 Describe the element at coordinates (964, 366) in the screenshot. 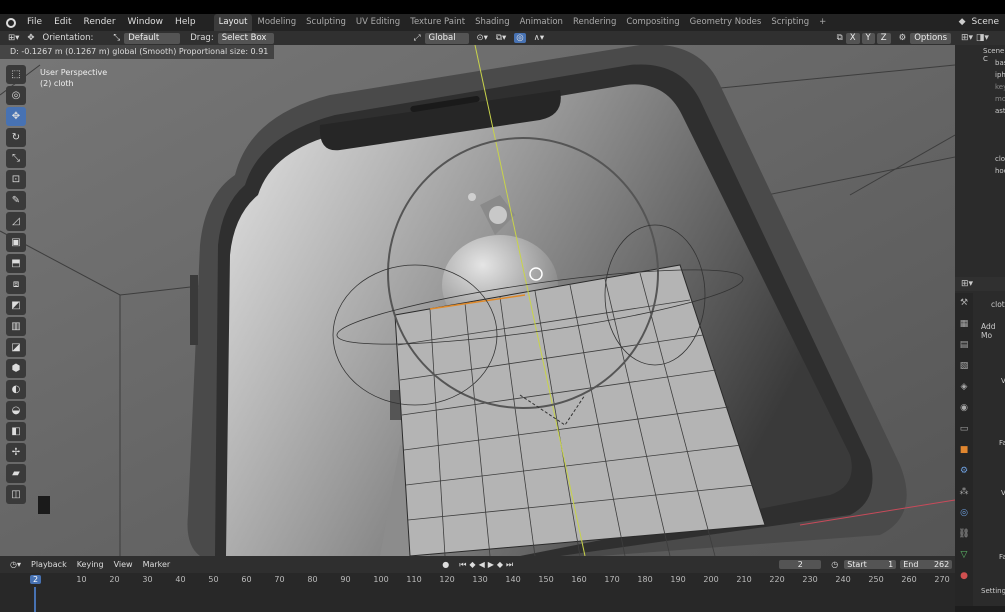

I see `view-layer-tab-icon: ▧` at that location.